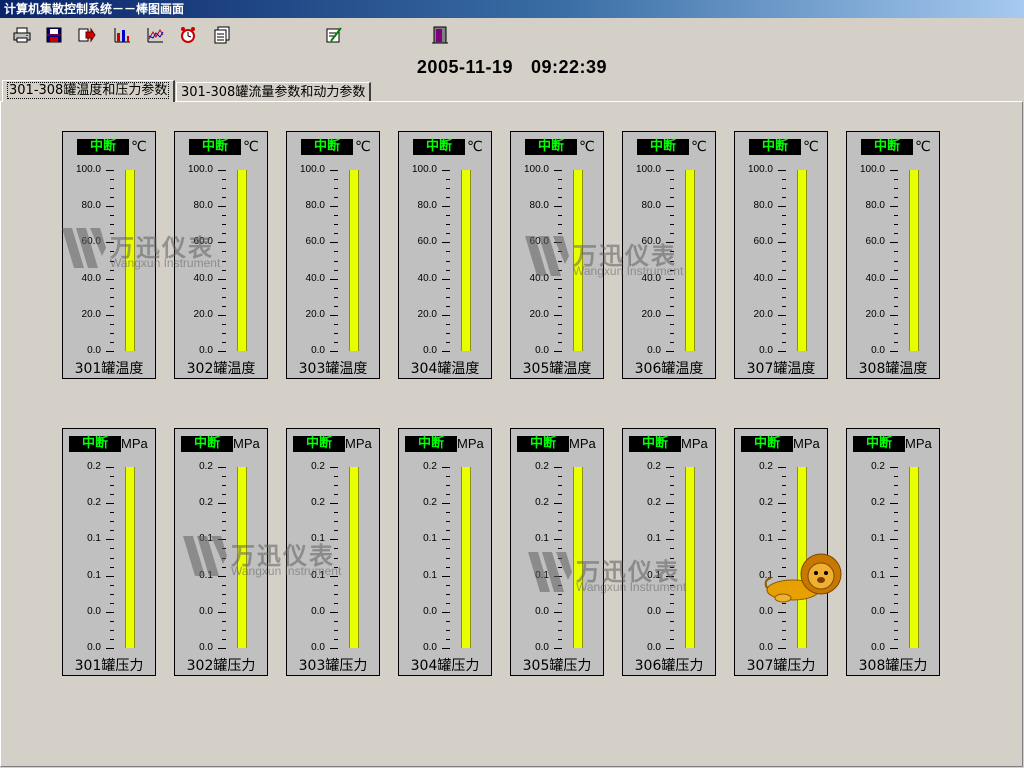  I want to click on report-icon, so click(222, 35).